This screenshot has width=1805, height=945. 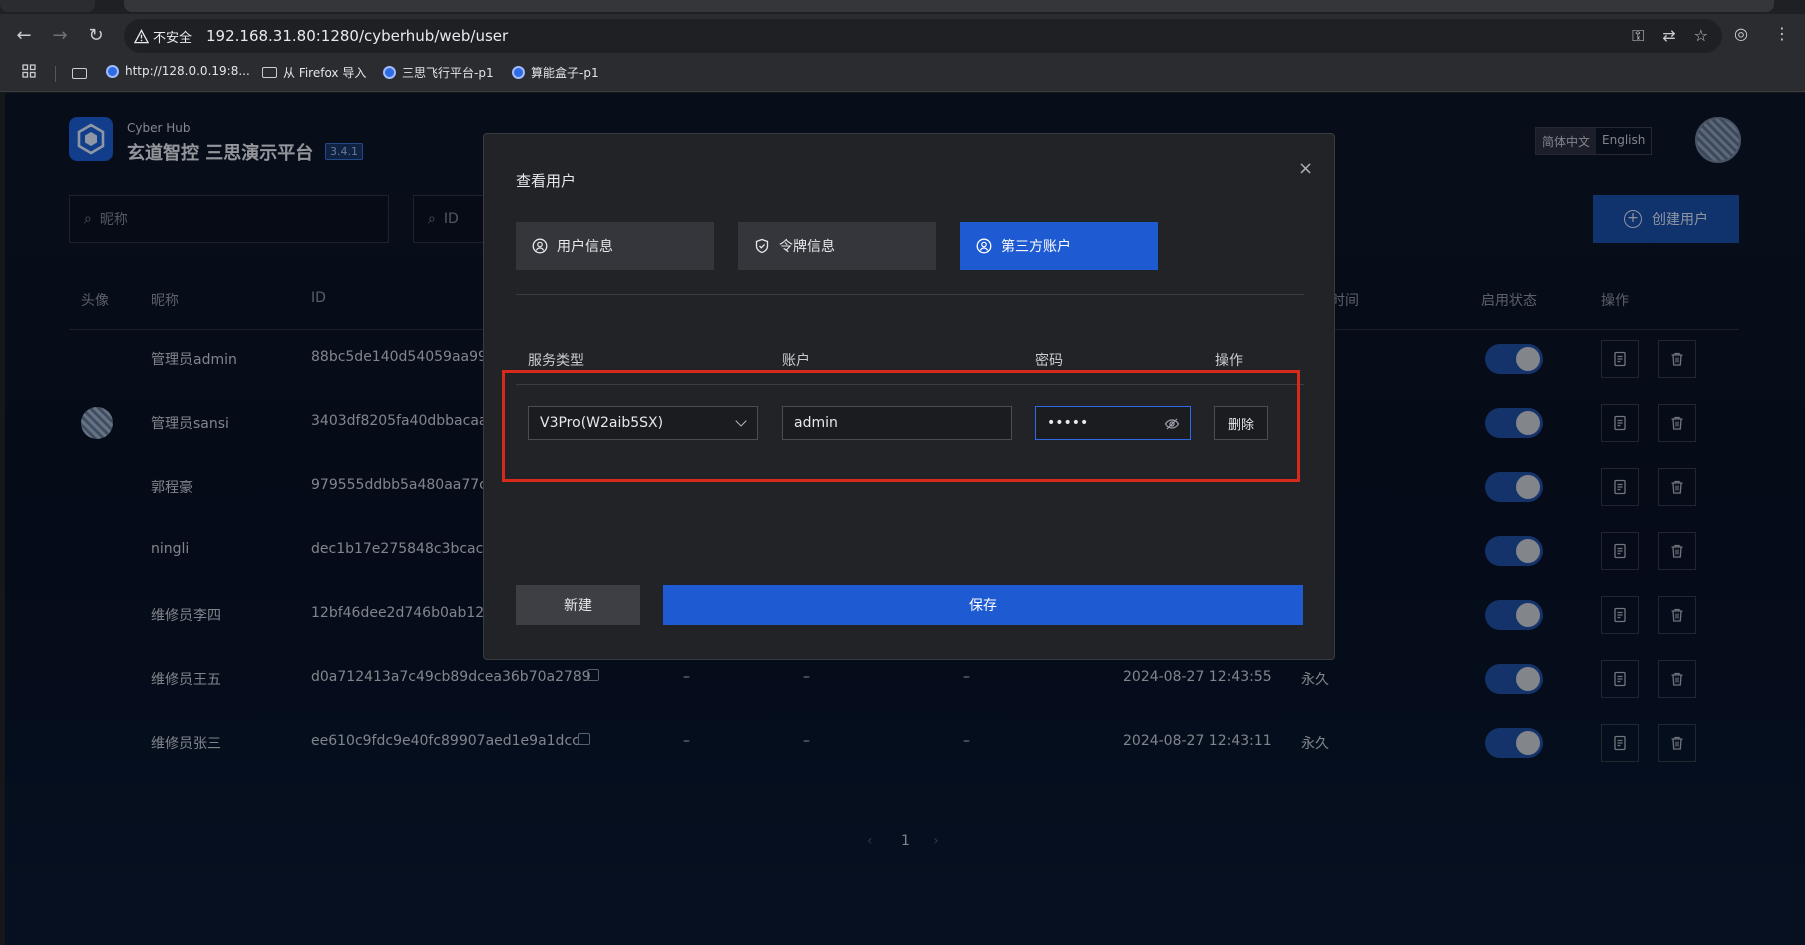 What do you see at coordinates (438, 72) in the screenshot?
I see `bookmark-item-3: 三思飞行平台-p1` at bounding box center [438, 72].